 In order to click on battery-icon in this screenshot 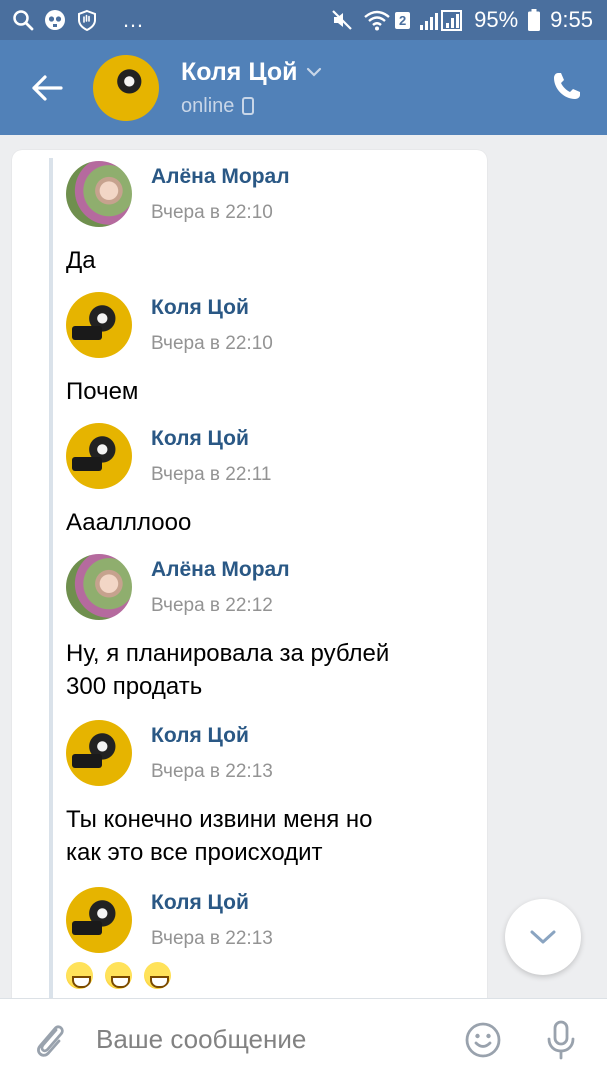, I will do `click(534, 20)`.